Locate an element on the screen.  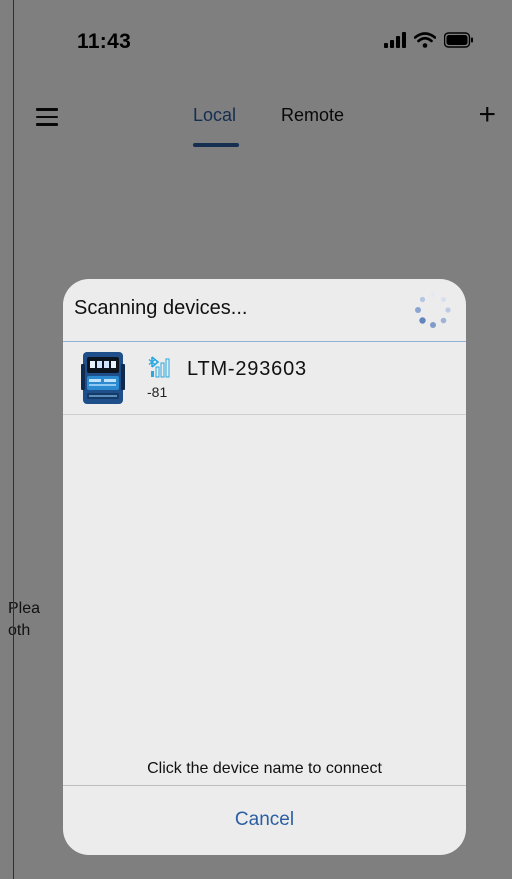
dialog-divider is located at coordinates (264, 785).